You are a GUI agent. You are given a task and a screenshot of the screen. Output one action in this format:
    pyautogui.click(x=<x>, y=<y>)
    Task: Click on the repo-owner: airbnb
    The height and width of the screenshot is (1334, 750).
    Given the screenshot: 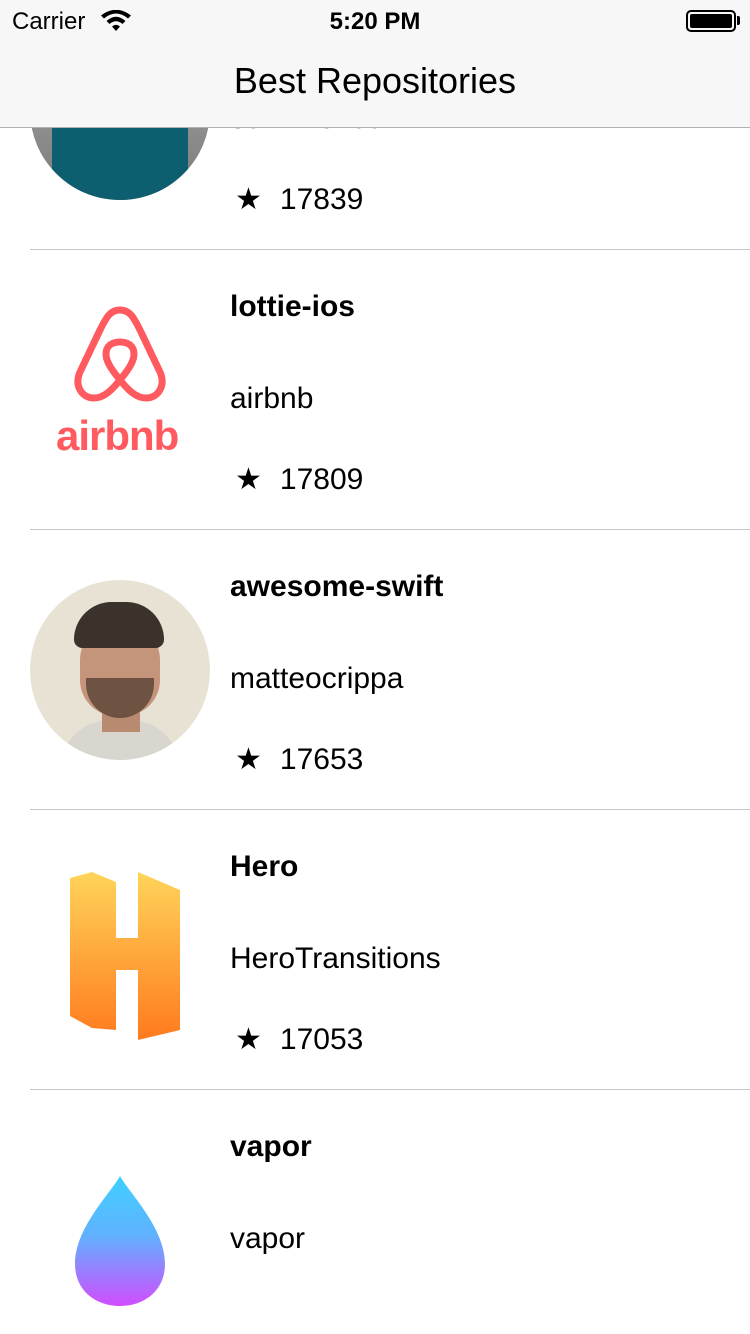 What is the action you would take?
    pyautogui.click(x=272, y=398)
    